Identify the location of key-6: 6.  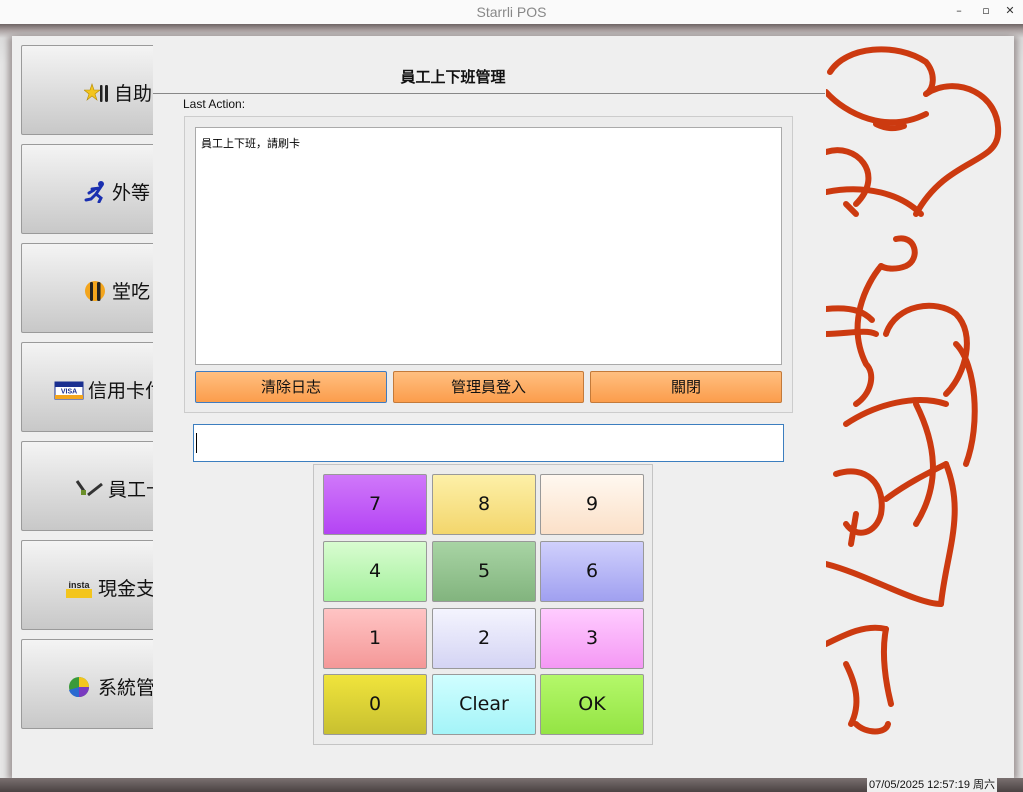
(592, 571).